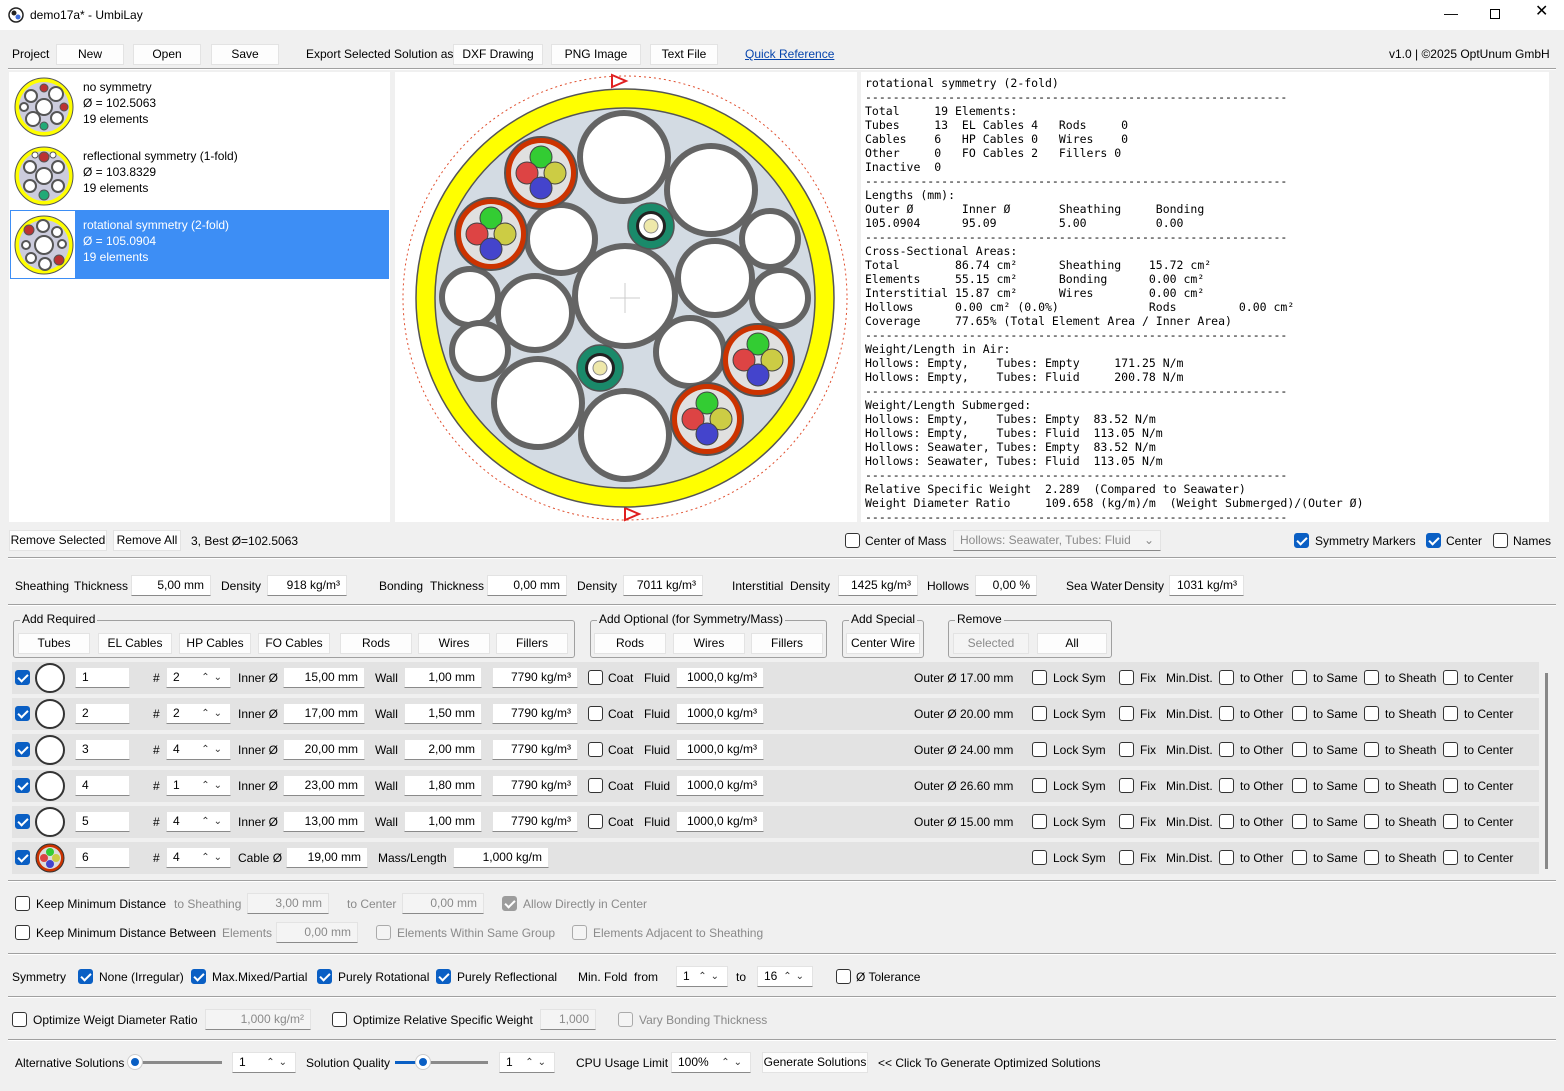  I want to click on report-scrollbar, so click(1552, 297).